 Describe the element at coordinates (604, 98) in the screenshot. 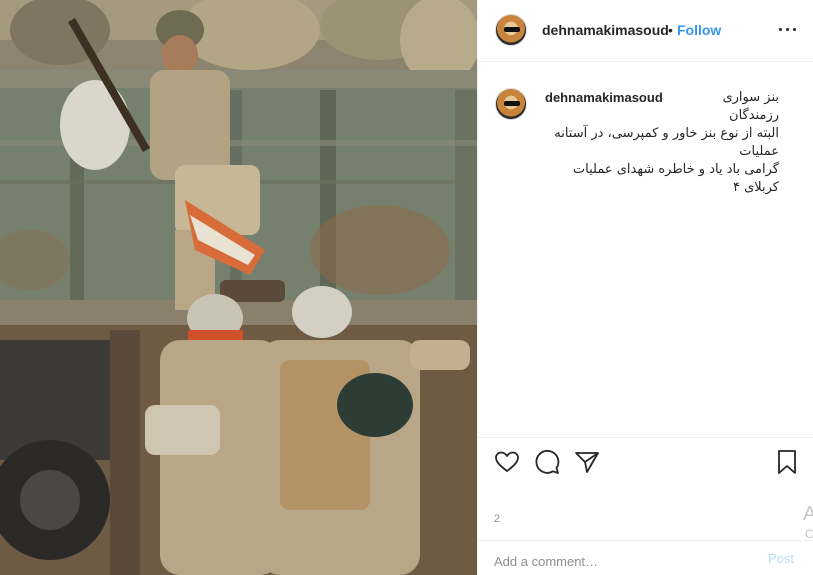

I see `caption-username: dehnamakimasoud` at that location.